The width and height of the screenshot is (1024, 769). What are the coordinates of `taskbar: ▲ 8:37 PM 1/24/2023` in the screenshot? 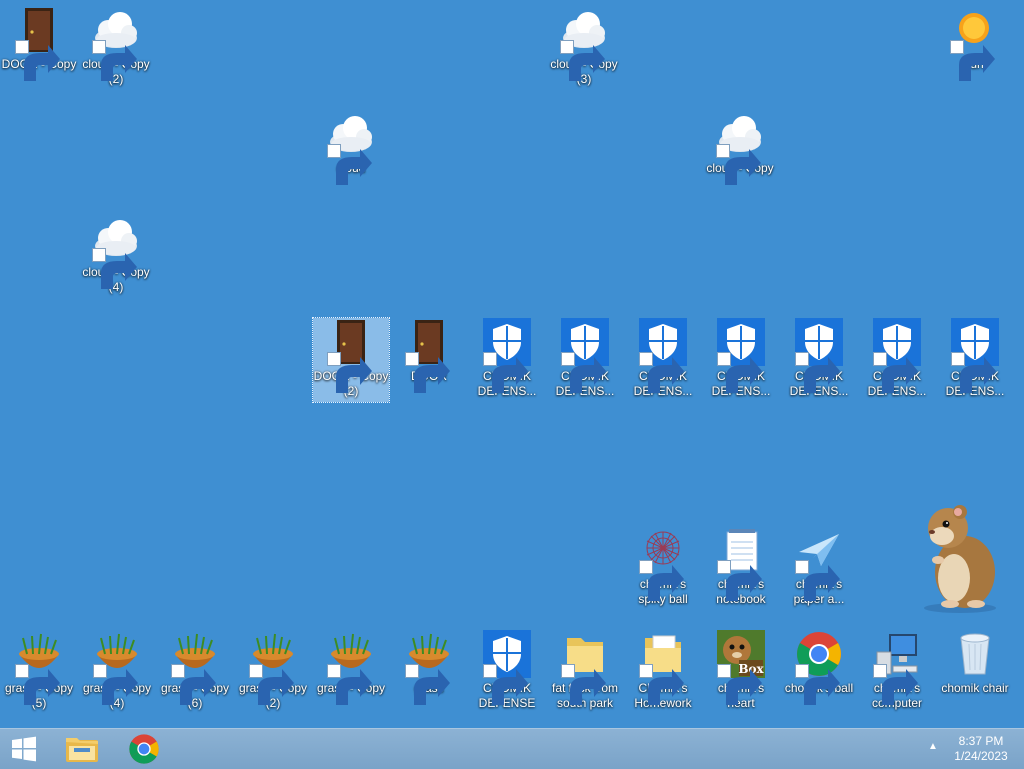 It's located at (512, 748).